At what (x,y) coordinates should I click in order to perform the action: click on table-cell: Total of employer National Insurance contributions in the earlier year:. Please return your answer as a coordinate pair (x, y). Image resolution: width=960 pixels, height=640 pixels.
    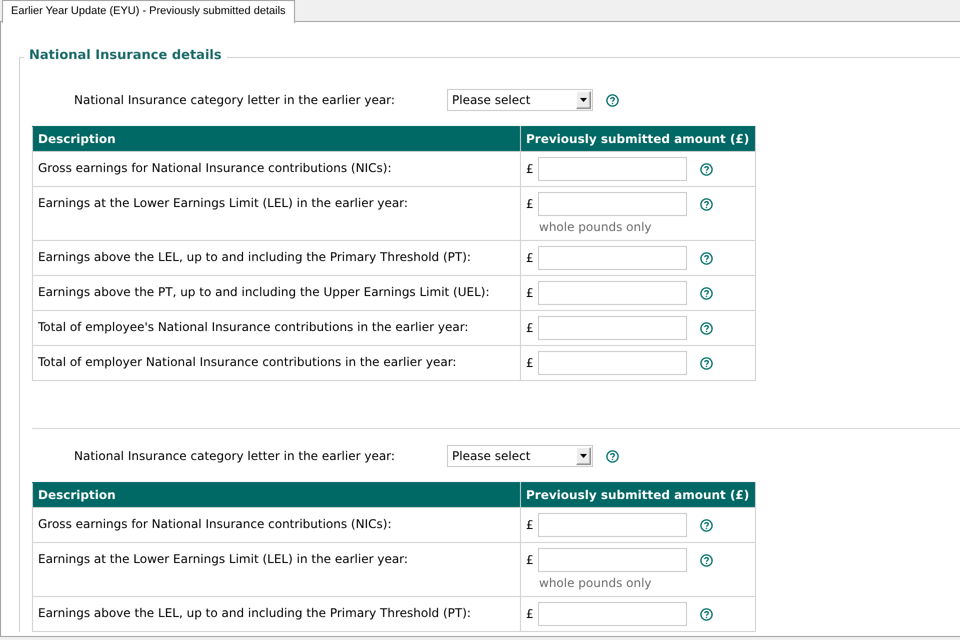
    Looking at the image, I should click on (276, 363).